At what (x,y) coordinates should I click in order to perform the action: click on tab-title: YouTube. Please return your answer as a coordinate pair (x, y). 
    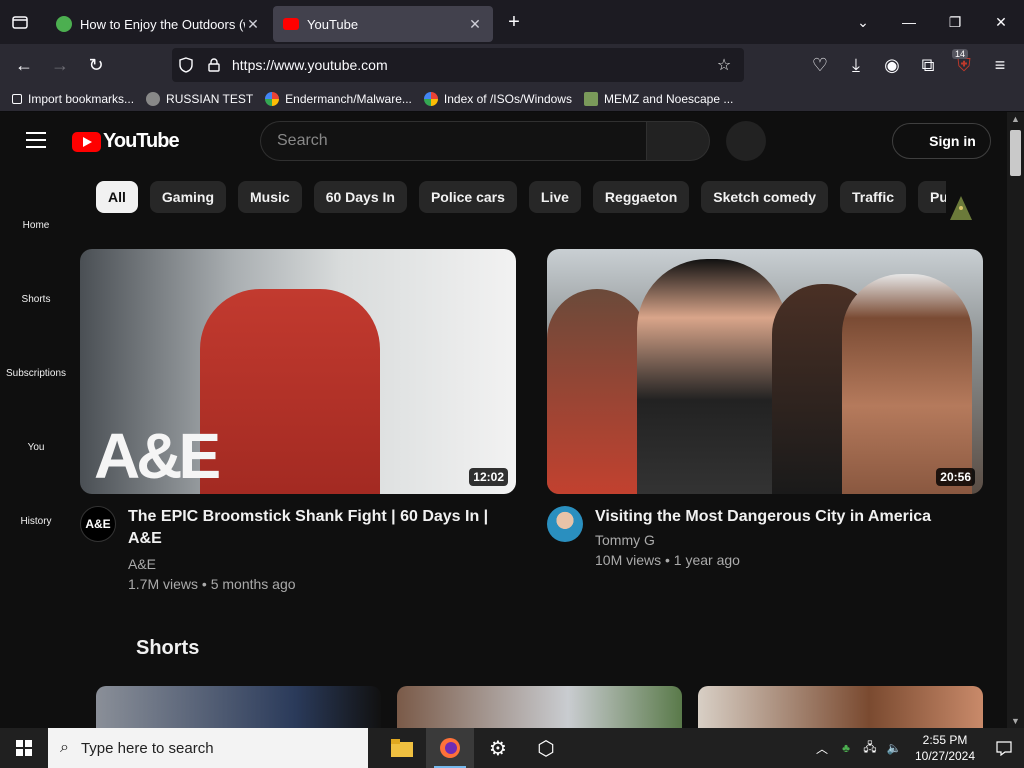
    Looking at the image, I should click on (333, 24).